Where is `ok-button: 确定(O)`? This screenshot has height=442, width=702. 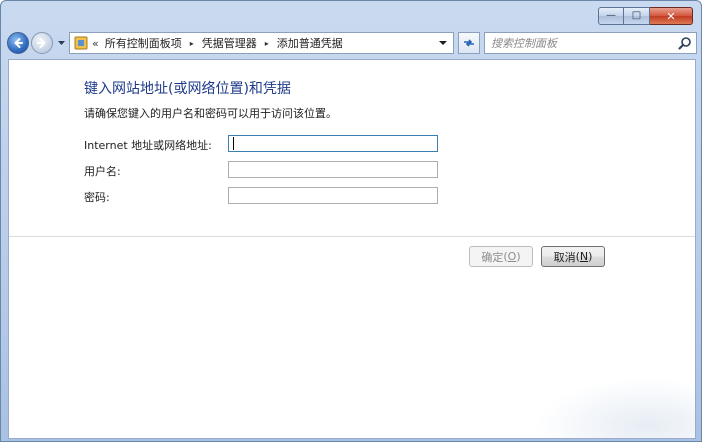 ok-button: 确定(O) is located at coordinates (501, 256).